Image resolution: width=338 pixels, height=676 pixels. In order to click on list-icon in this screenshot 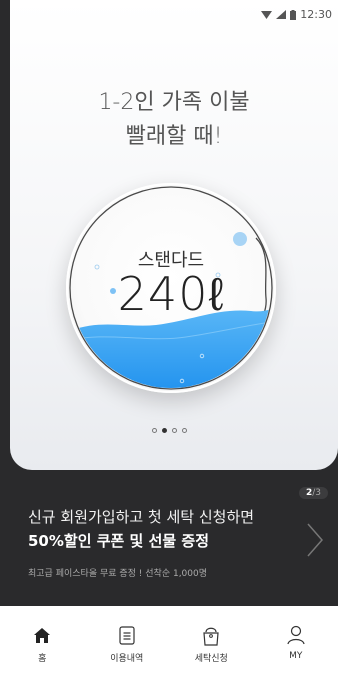, I will do `click(127, 635)`.